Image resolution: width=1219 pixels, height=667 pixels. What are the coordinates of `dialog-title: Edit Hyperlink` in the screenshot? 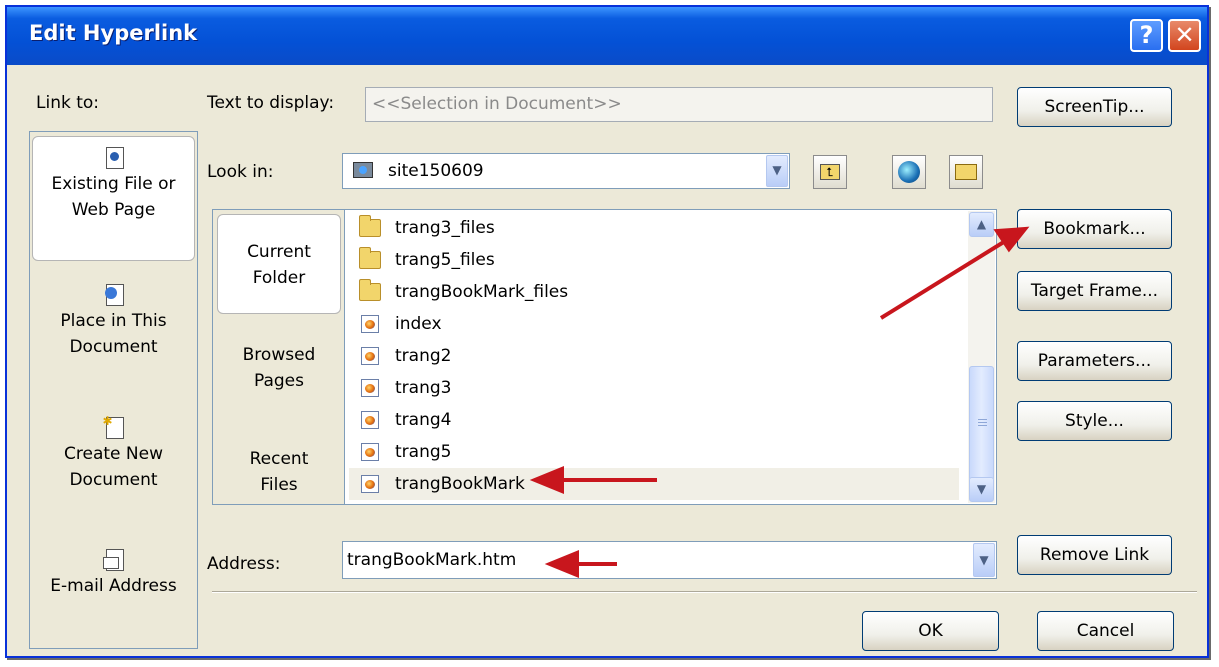 It's located at (113, 33).